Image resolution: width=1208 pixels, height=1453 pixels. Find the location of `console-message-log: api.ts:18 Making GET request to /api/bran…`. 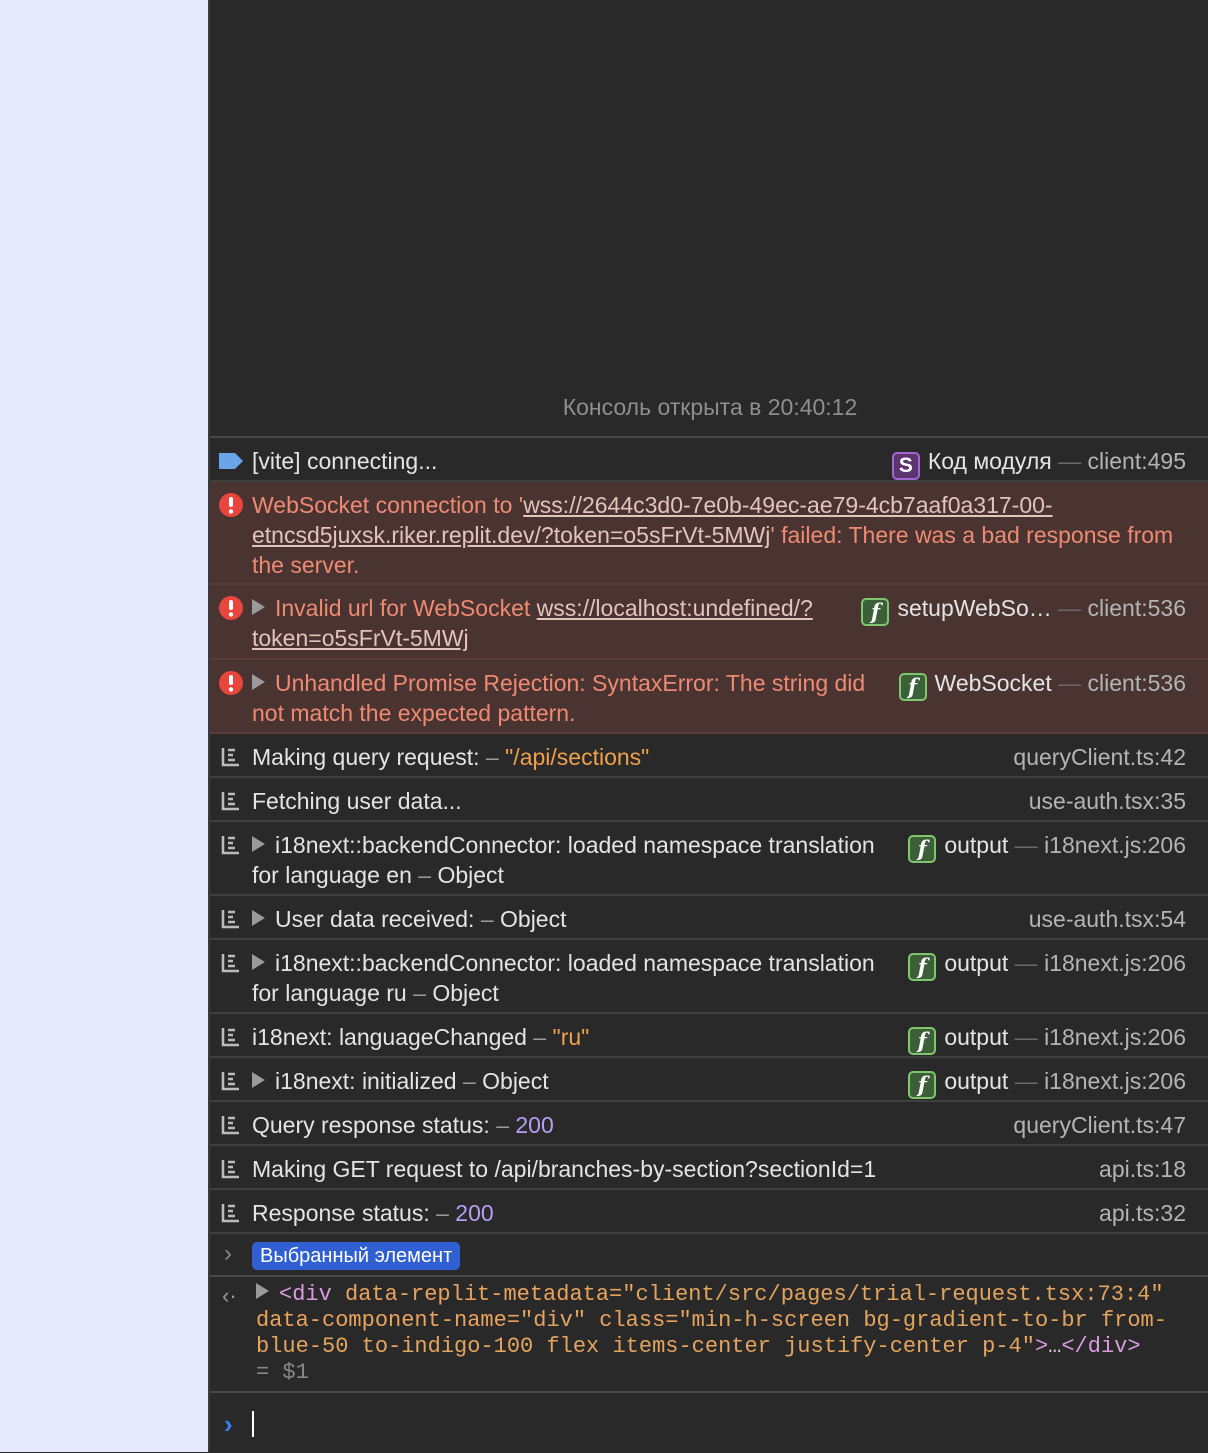

console-message-log: api.ts:18 Making GET request to /api/bran… is located at coordinates (709, 1168).